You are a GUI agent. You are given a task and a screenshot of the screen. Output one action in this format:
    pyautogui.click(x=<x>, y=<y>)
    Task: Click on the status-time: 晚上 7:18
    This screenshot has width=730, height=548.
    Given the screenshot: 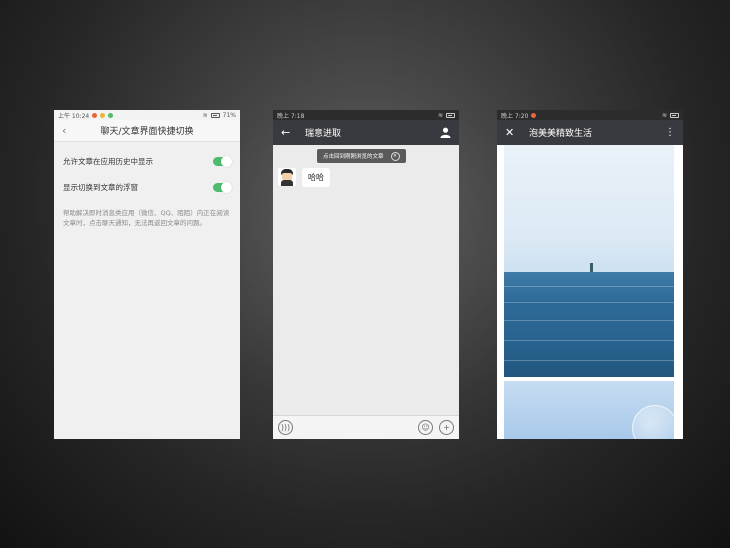 What is the action you would take?
    pyautogui.click(x=291, y=116)
    